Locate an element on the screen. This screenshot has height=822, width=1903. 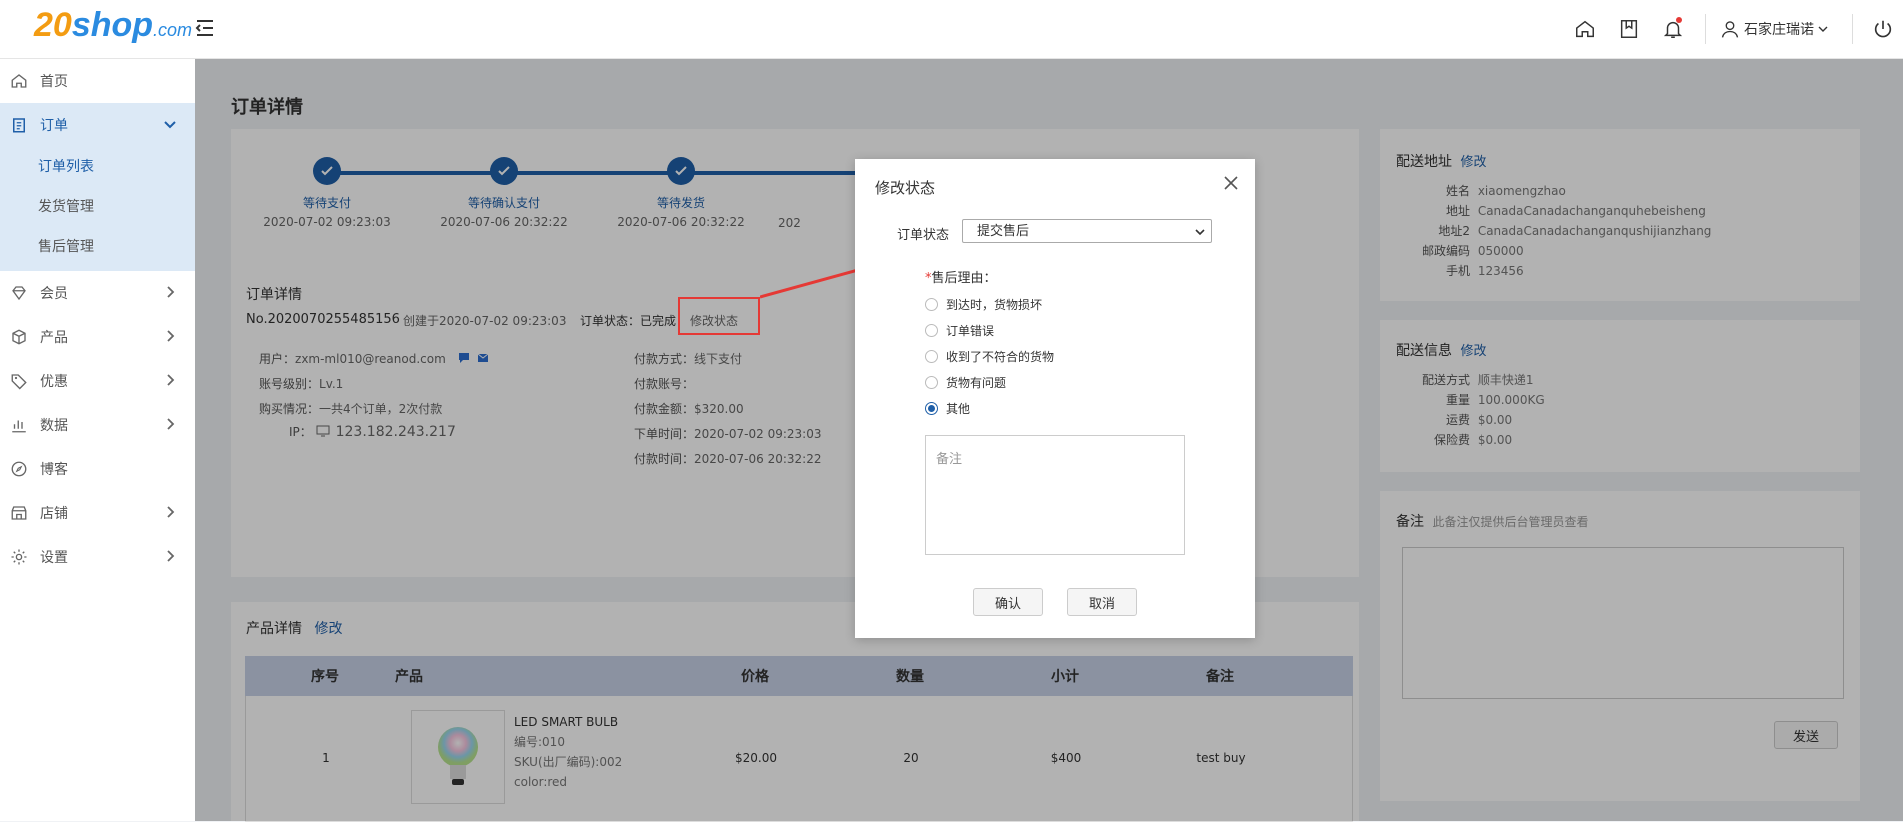
sidebar-item-settings: 设置 is located at coordinates (97, 557).